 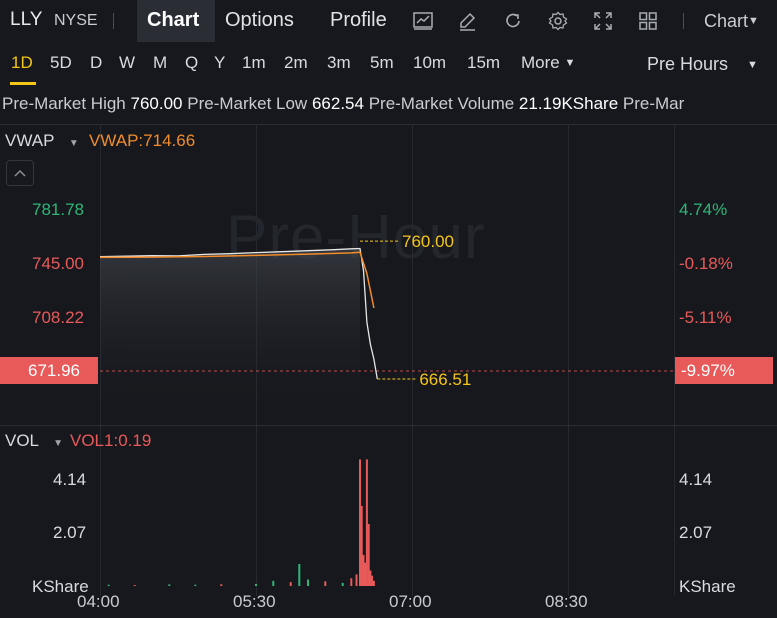 What do you see at coordinates (753, 21) in the screenshot?
I see `chevron-down-icon: ▼` at bounding box center [753, 21].